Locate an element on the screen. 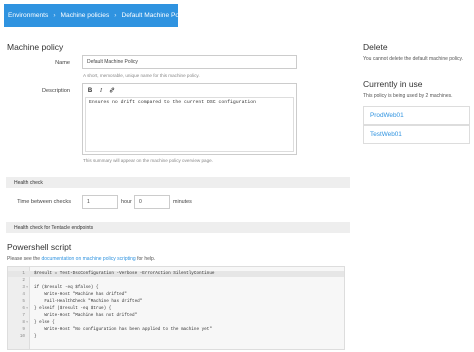  line-number: 5 is located at coordinates (23, 301).